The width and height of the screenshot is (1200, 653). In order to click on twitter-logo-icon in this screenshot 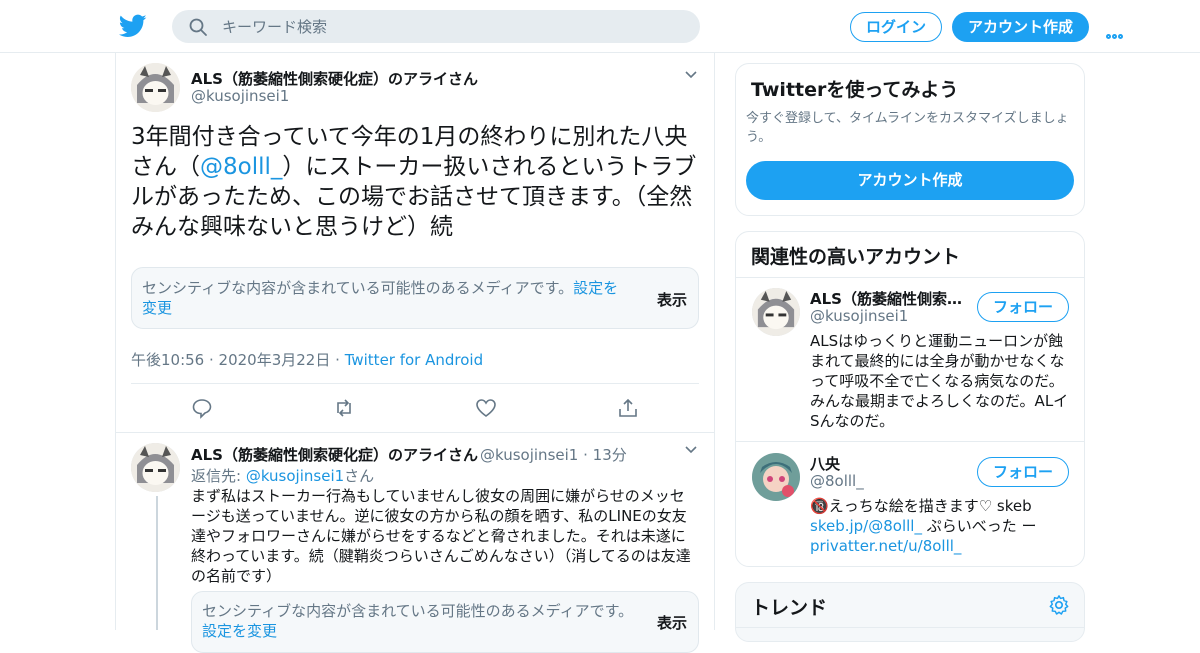, I will do `click(133, 26)`.